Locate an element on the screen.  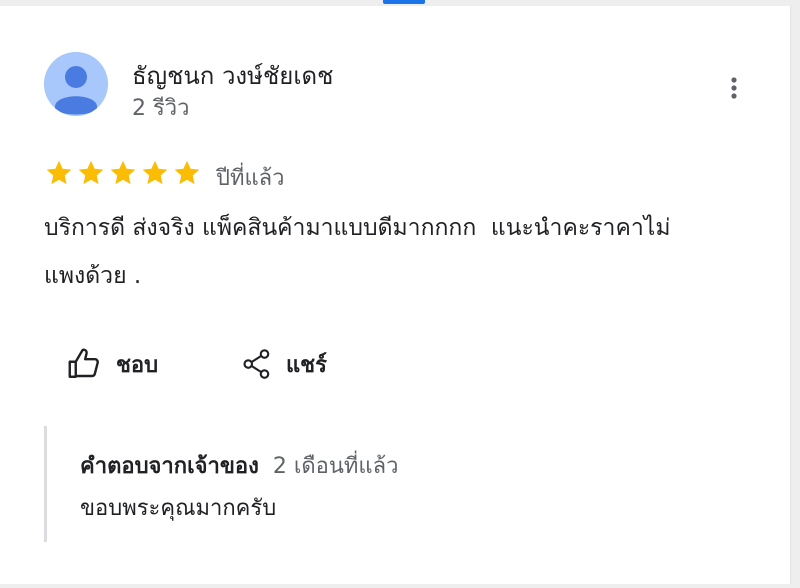
owner-reply-heading: คำตอบจากเจ้าของ 2 เดือนที่แล้ว is located at coordinates (239, 465).